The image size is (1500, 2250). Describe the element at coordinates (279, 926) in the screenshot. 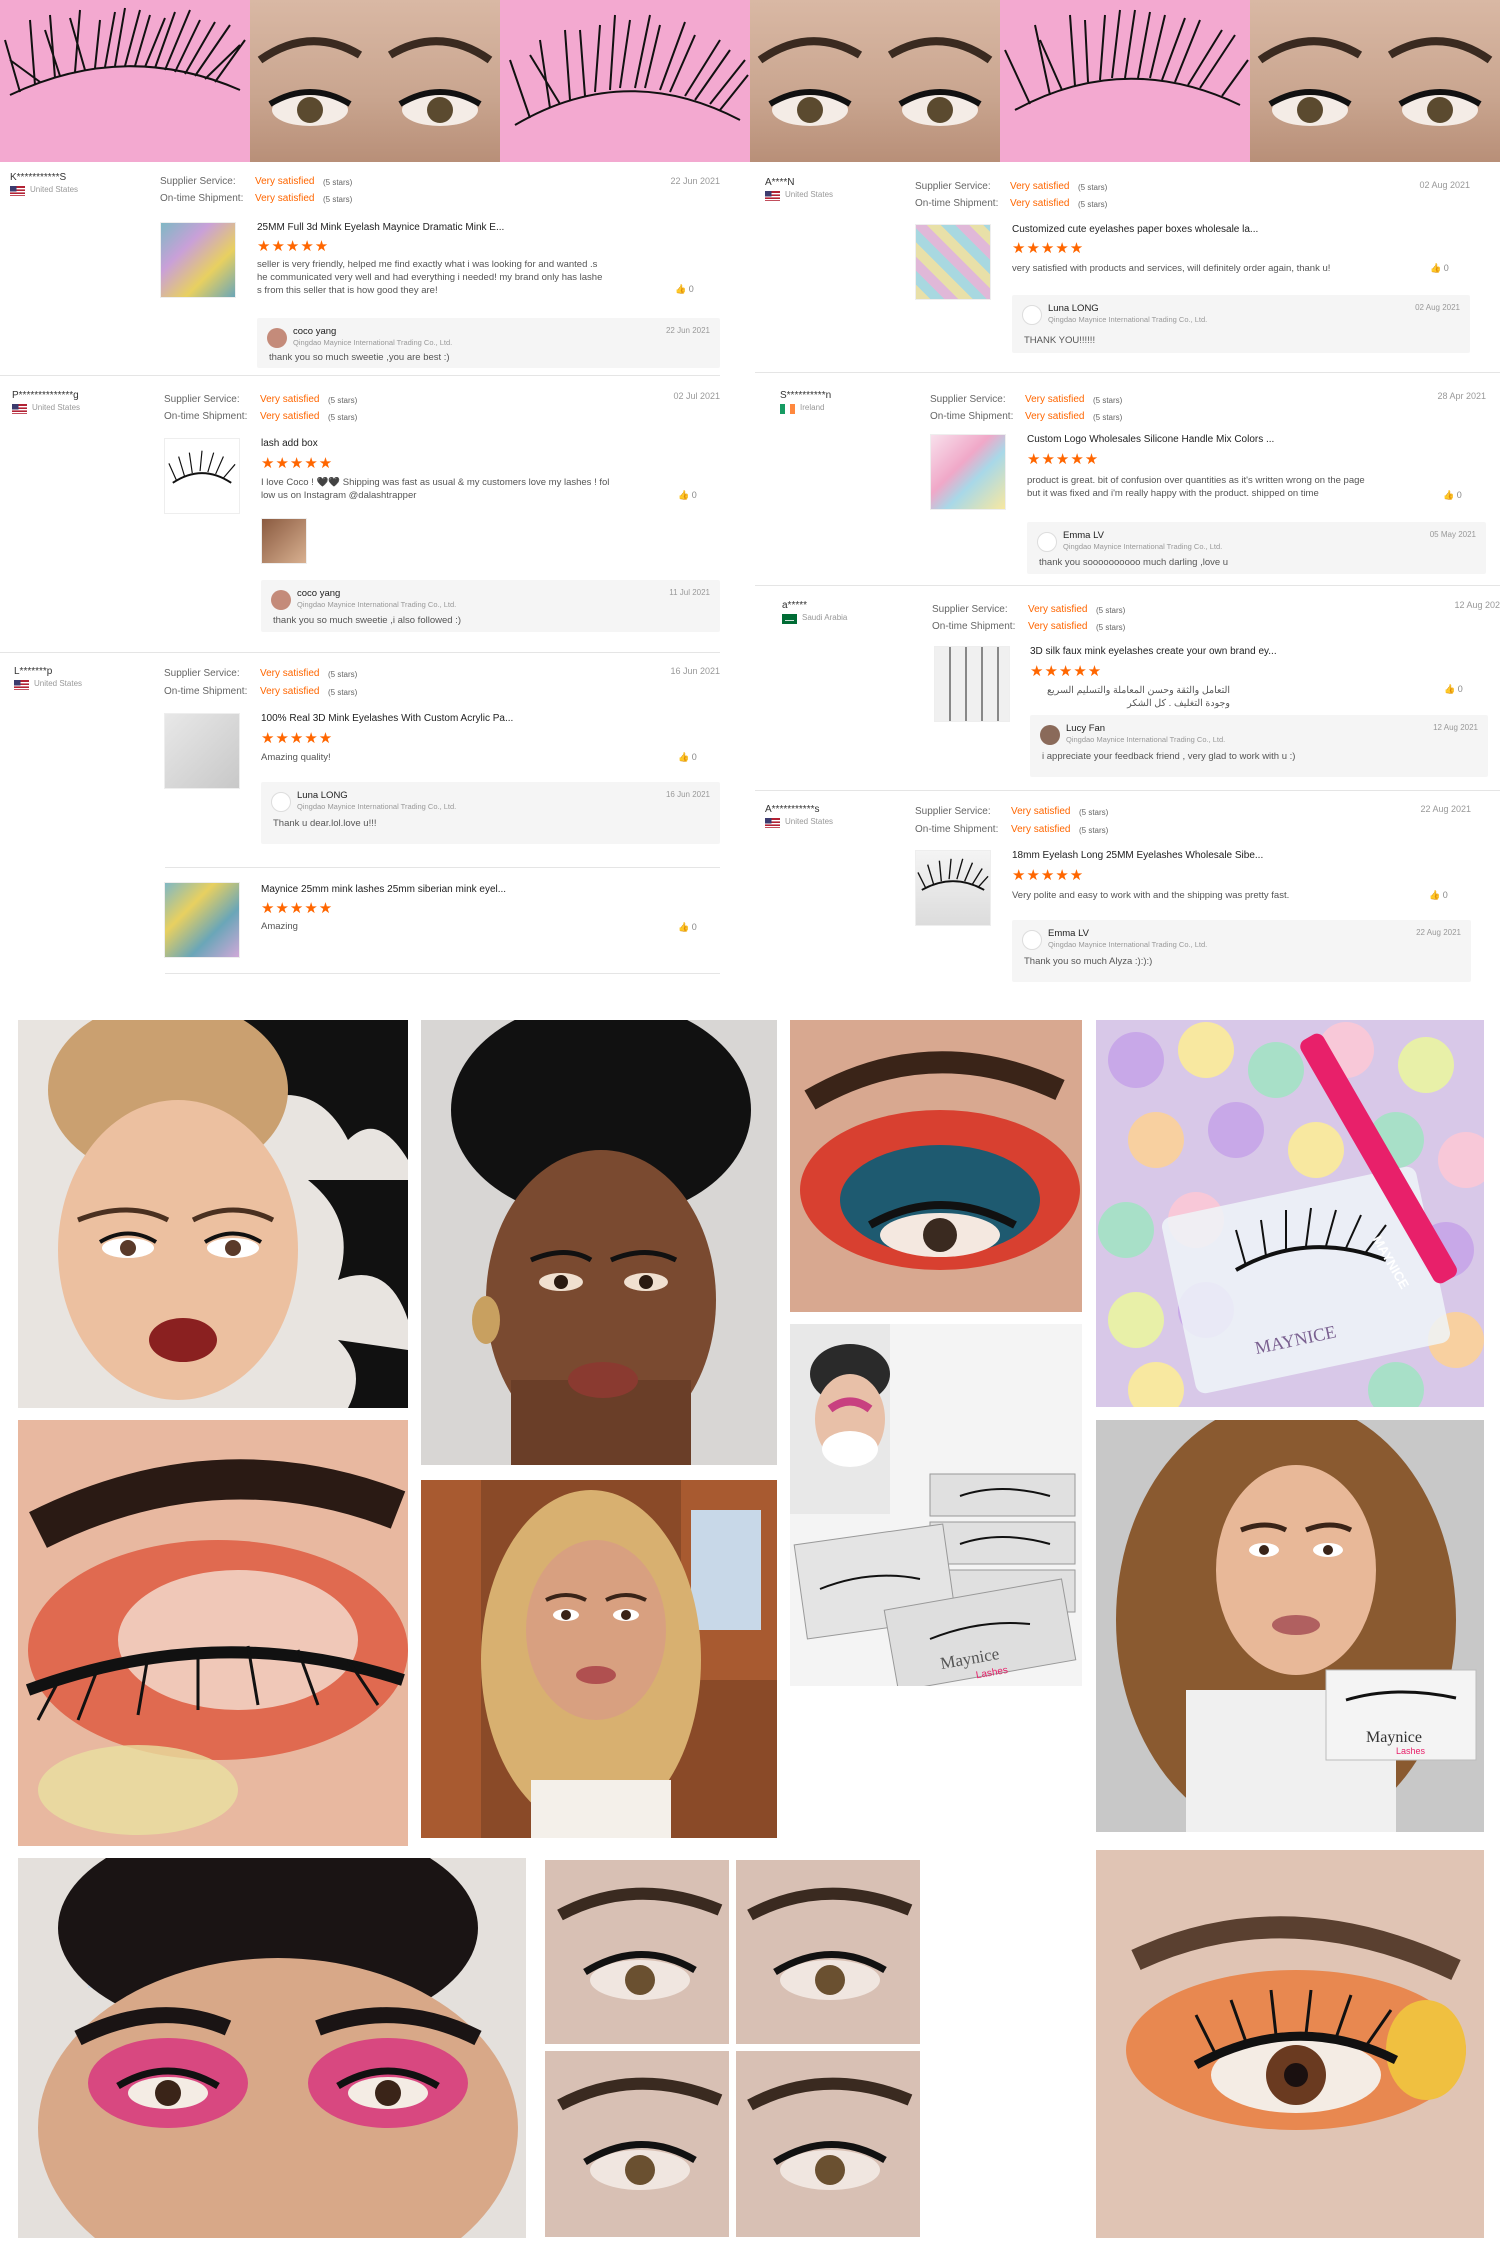

I see `review-text: Amazing` at that location.